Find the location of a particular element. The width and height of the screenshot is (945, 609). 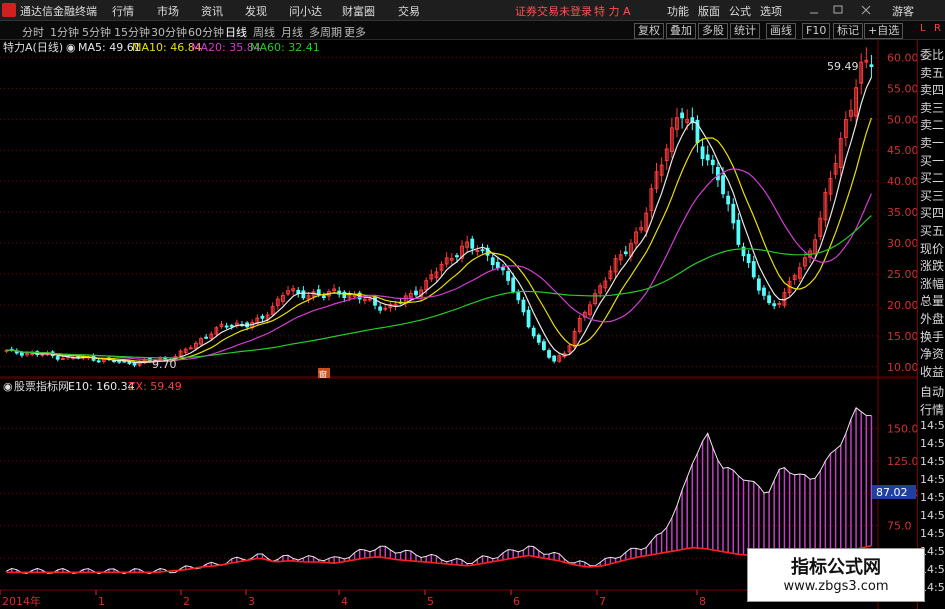

x-tick-label: 5 is located at coordinates (430, 601).